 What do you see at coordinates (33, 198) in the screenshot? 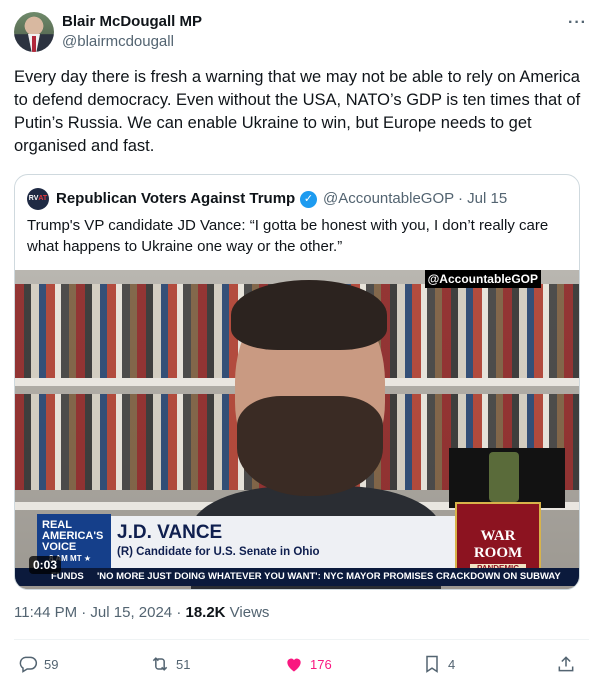
I see `quoted-avatar-text: RV` at bounding box center [33, 198].